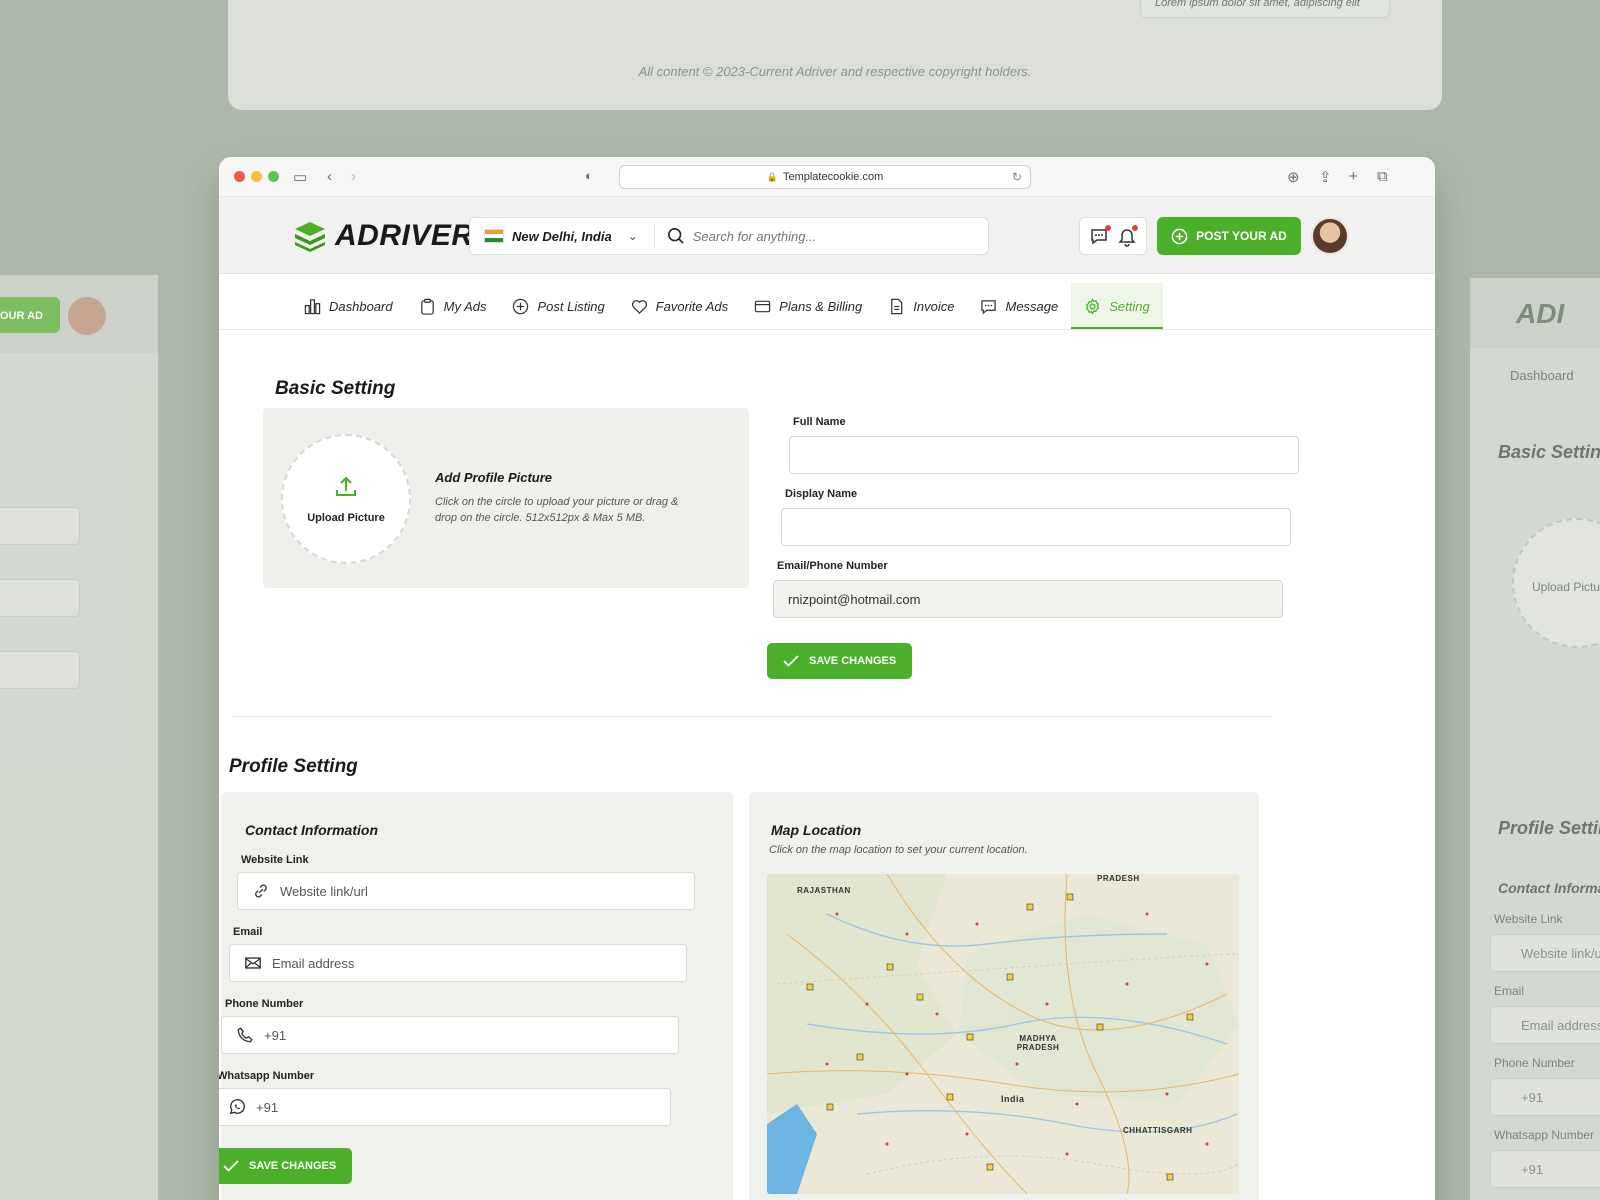 This screenshot has width=1600, height=1200. What do you see at coordinates (261, 891) in the screenshot?
I see `link-icon` at bounding box center [261, 891].